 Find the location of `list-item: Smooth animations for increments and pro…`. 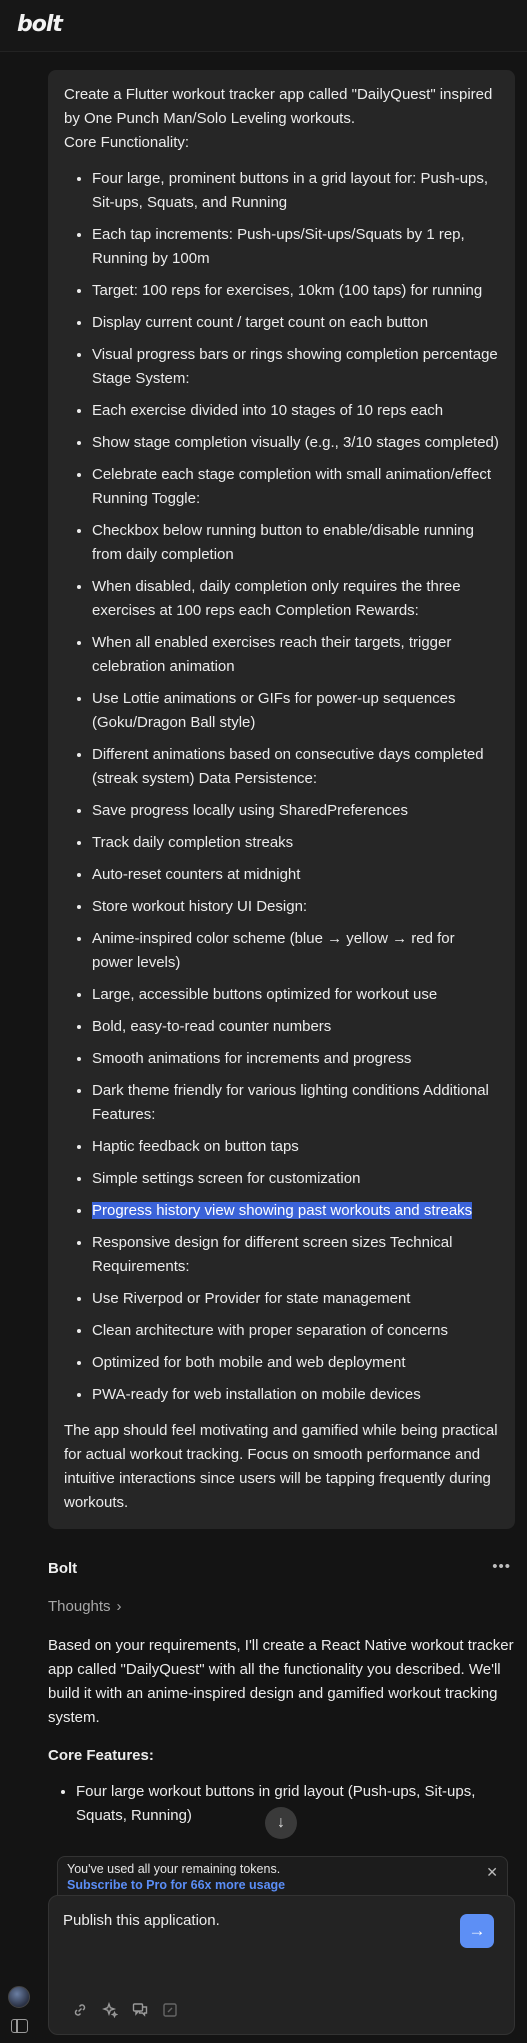

list-item: Smooth animations for increments and pro… is located at coordinates (295, 1059).